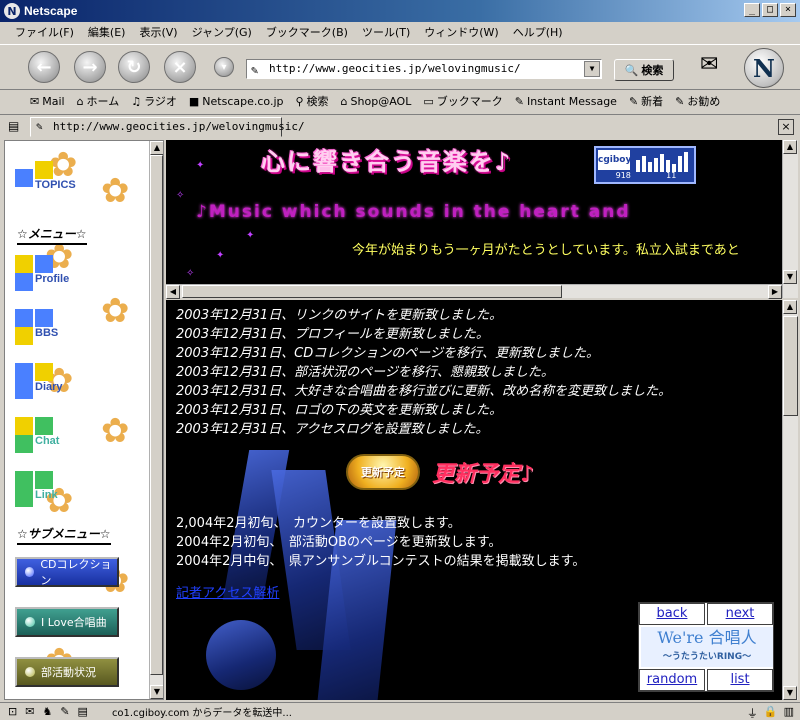 The height and width of the screenshot is (720, 800). I want to click on minimize-button: _, so click(752, 10).